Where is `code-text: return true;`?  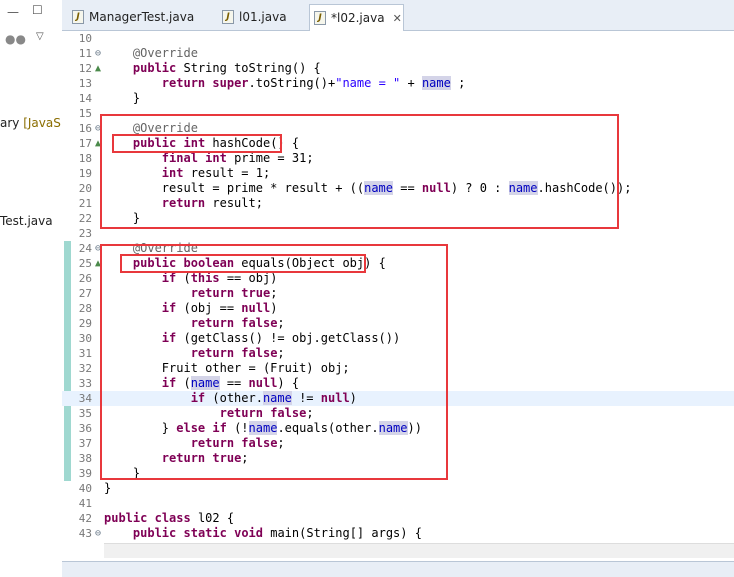 code-text: return true; is located at coordinates (205, 458).